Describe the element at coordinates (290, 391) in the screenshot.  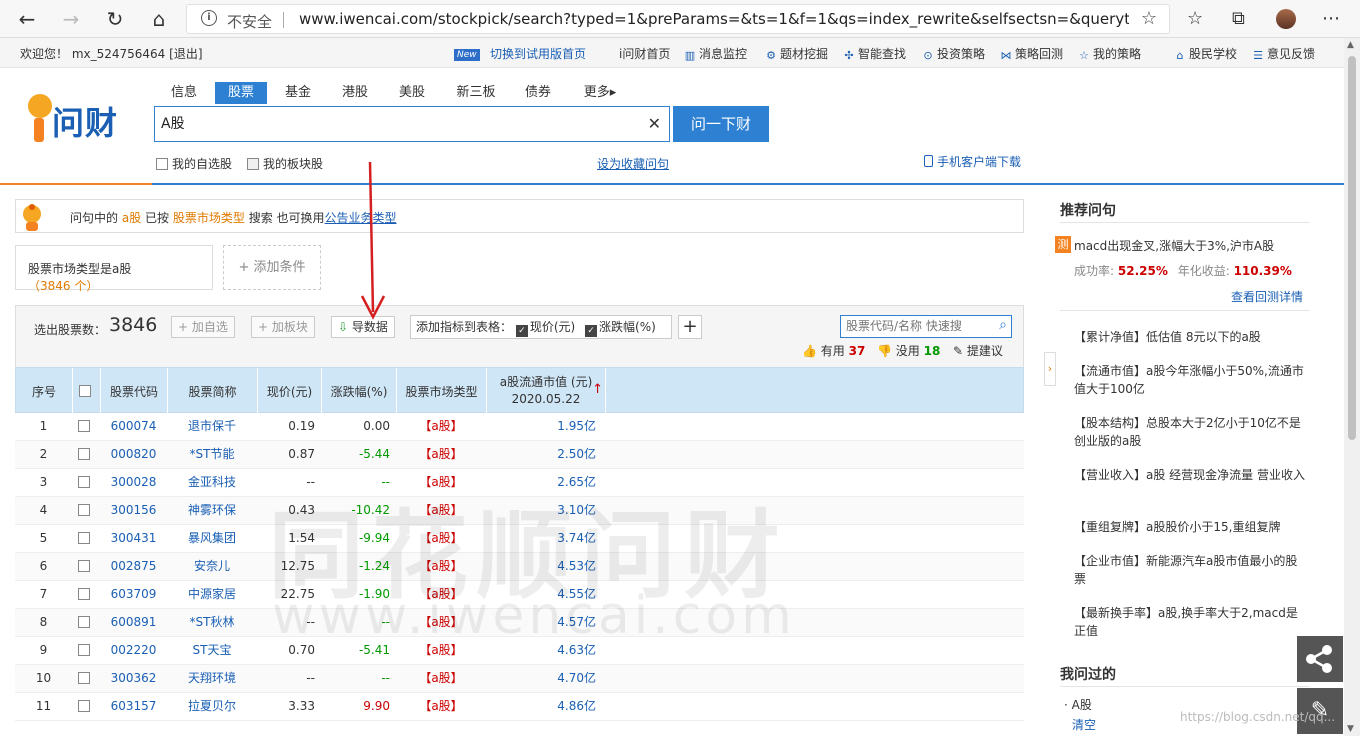
I see `col-price: 现价(元)` at that location.